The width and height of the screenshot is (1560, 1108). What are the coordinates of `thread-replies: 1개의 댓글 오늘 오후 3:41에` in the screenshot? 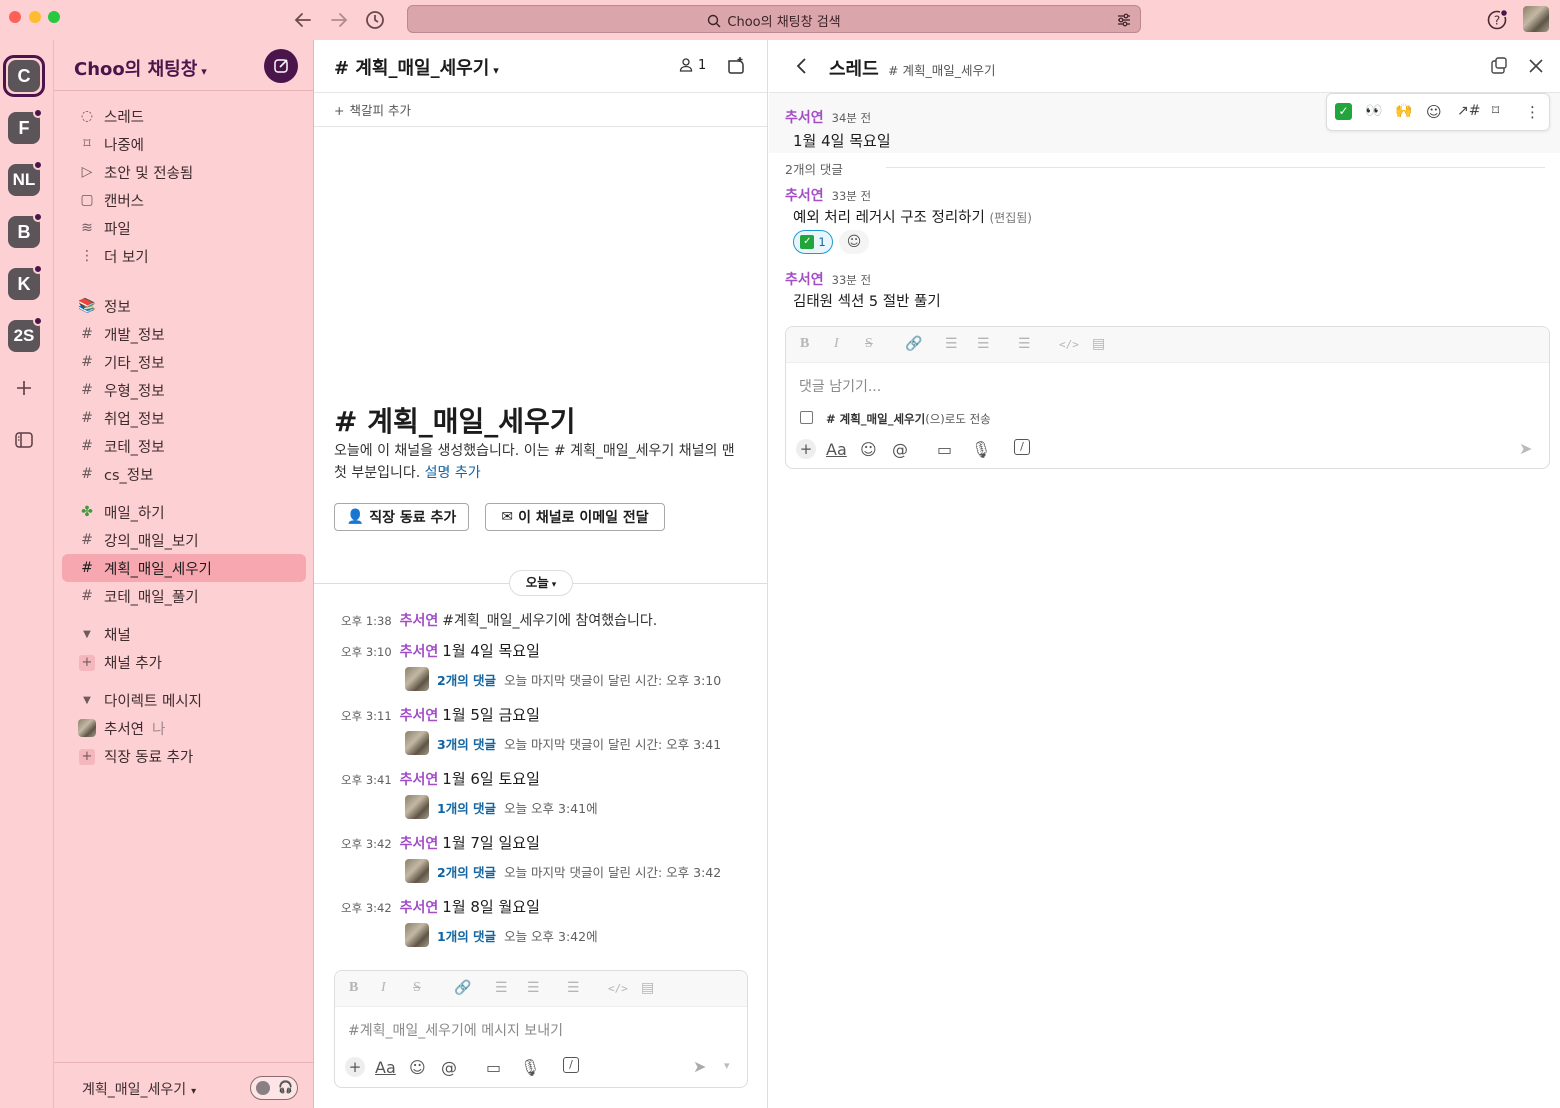 It's located at (578, 807).